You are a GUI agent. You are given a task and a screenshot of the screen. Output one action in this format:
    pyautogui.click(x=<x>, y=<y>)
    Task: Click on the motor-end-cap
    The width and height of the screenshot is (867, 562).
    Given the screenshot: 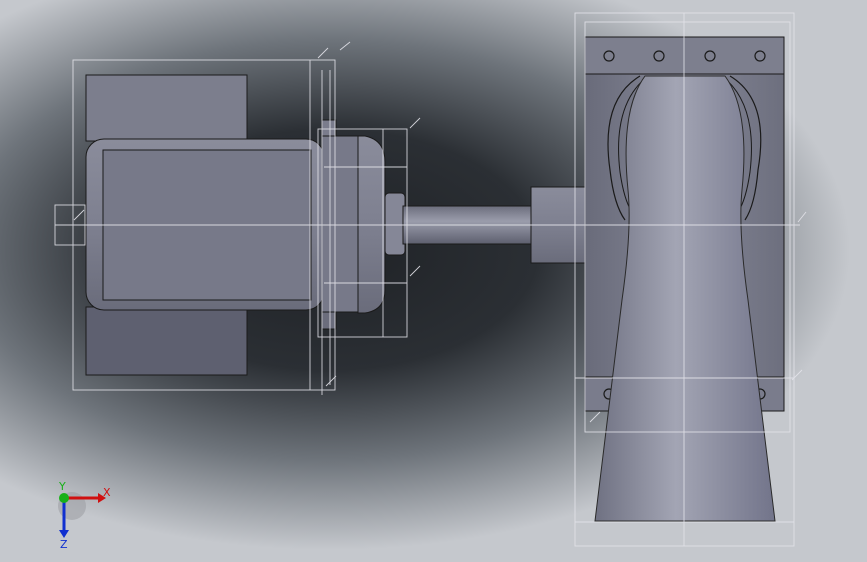 What is the action you would take?
    pyautogui.click(x=381, y=224)
    